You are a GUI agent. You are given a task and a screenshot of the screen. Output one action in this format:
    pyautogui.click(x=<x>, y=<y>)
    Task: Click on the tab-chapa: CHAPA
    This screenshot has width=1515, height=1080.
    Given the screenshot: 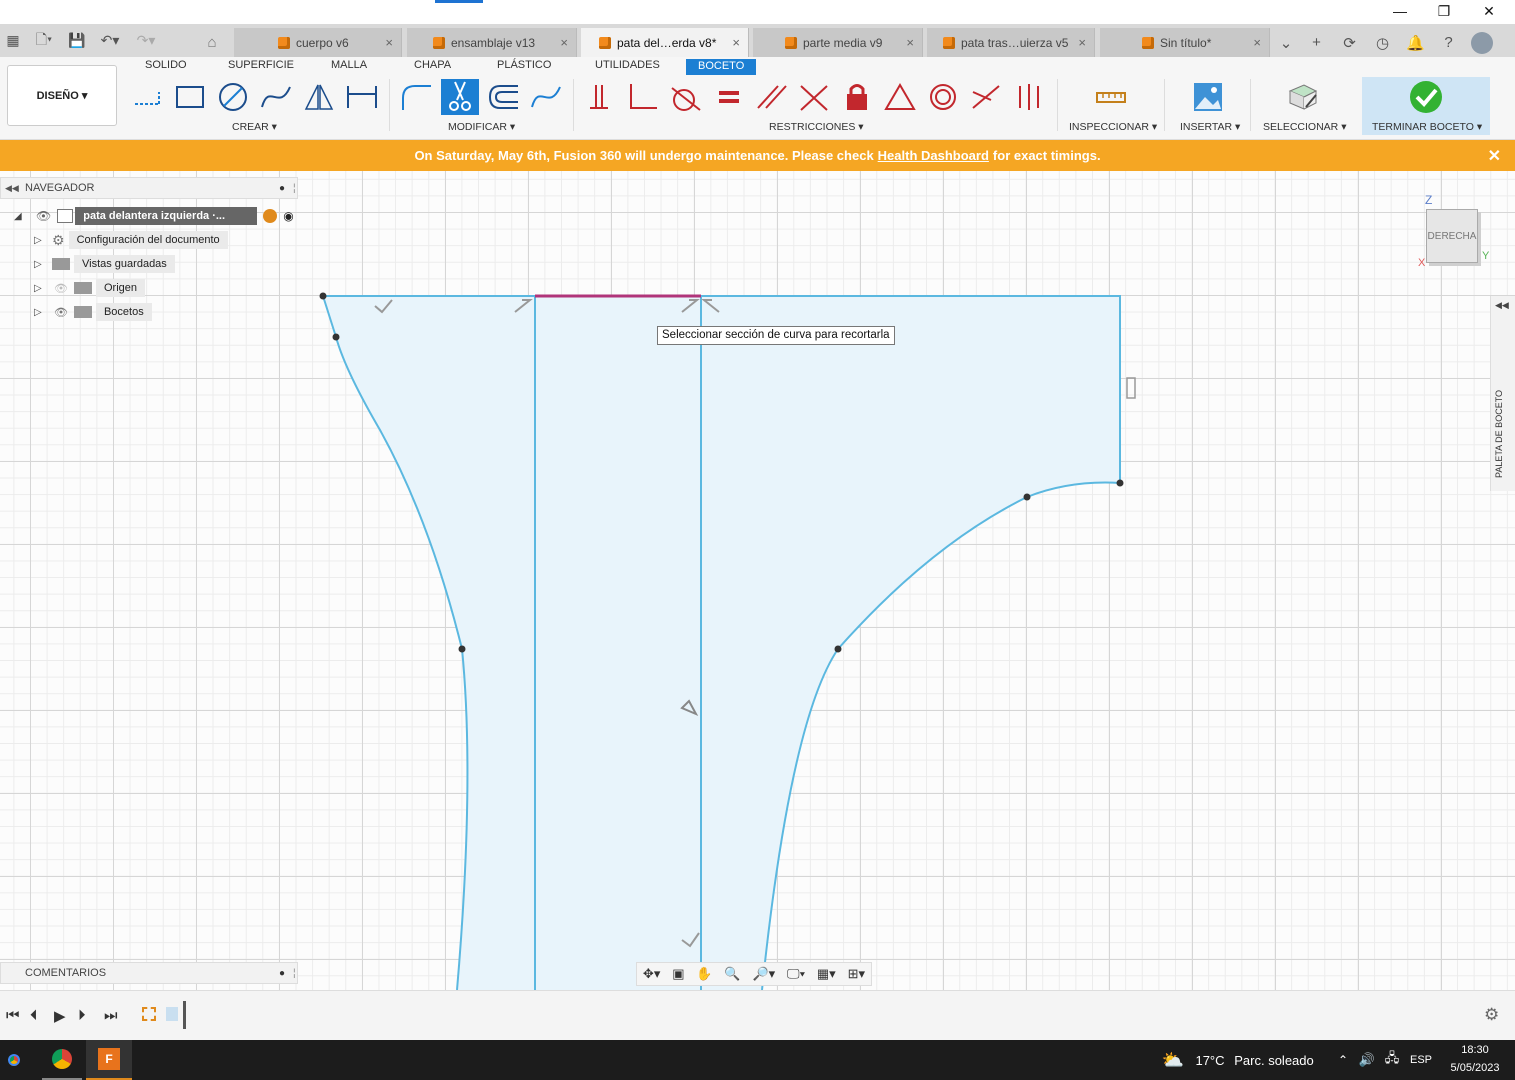 What is the action you would take?
    pyautogui.click(x=432, y=67)
    